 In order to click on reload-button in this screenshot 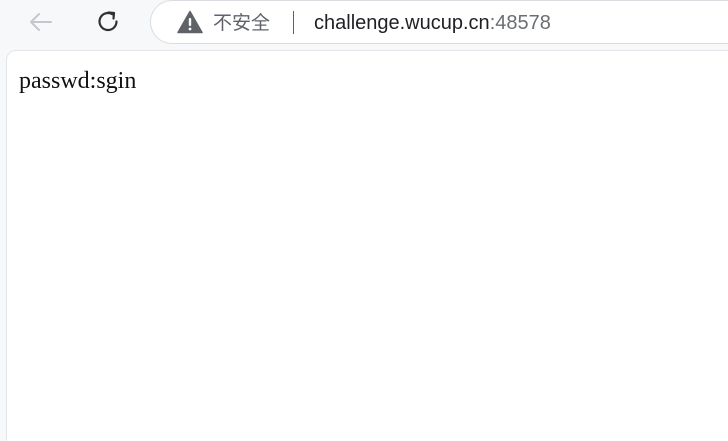, I will do `click(108, 22)`.